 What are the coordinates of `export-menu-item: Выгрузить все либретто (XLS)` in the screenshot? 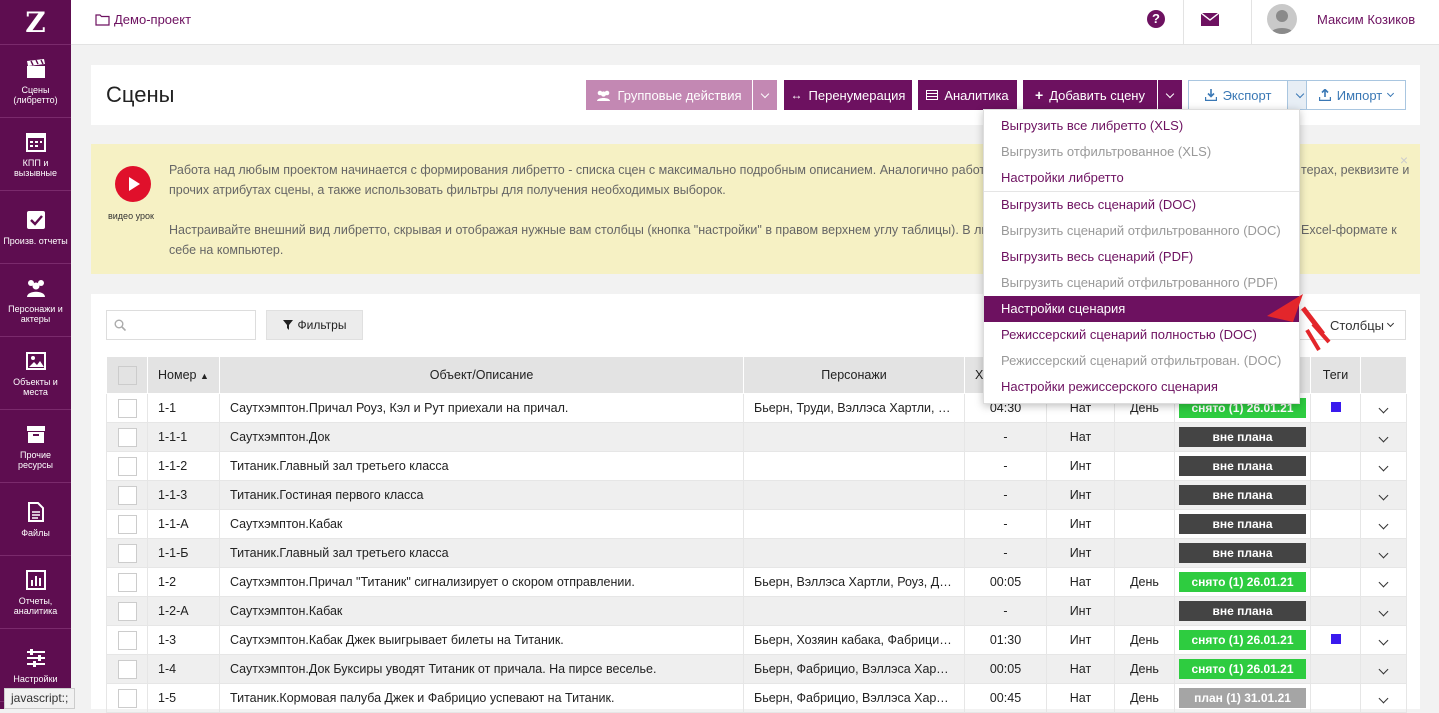 It's located at (1141, 126).